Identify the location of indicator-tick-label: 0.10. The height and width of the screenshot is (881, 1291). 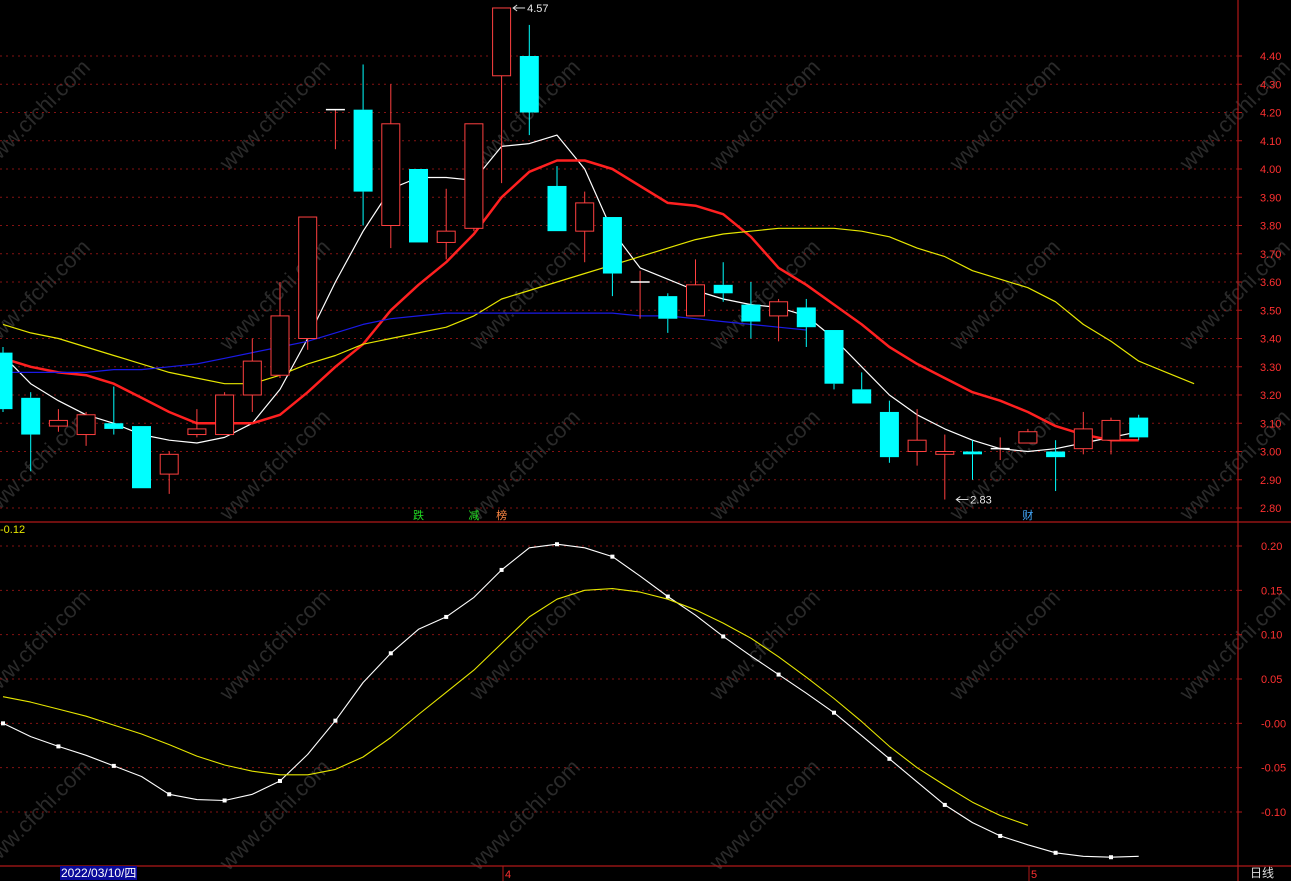
(1271, 636).